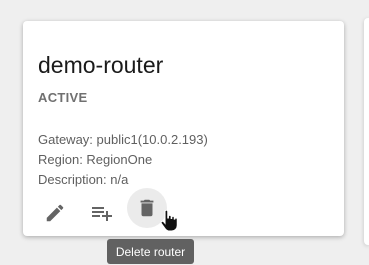  I want to click on gateway-info: Gateway: public1(10.0.2.193), so click(123, 139).